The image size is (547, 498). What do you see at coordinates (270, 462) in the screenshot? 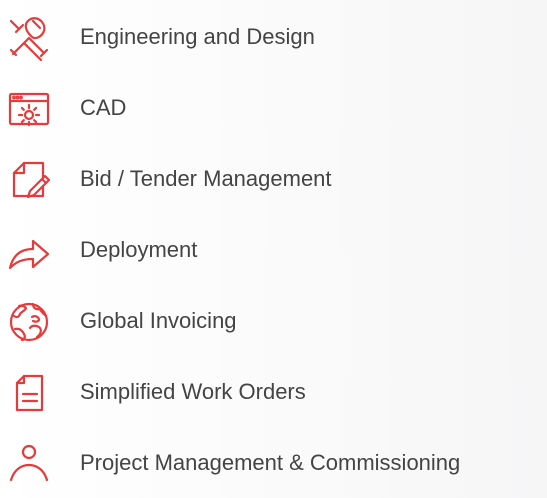
I see `feature-label: Project Management & Commissioning` at bounding box center [270, 462].